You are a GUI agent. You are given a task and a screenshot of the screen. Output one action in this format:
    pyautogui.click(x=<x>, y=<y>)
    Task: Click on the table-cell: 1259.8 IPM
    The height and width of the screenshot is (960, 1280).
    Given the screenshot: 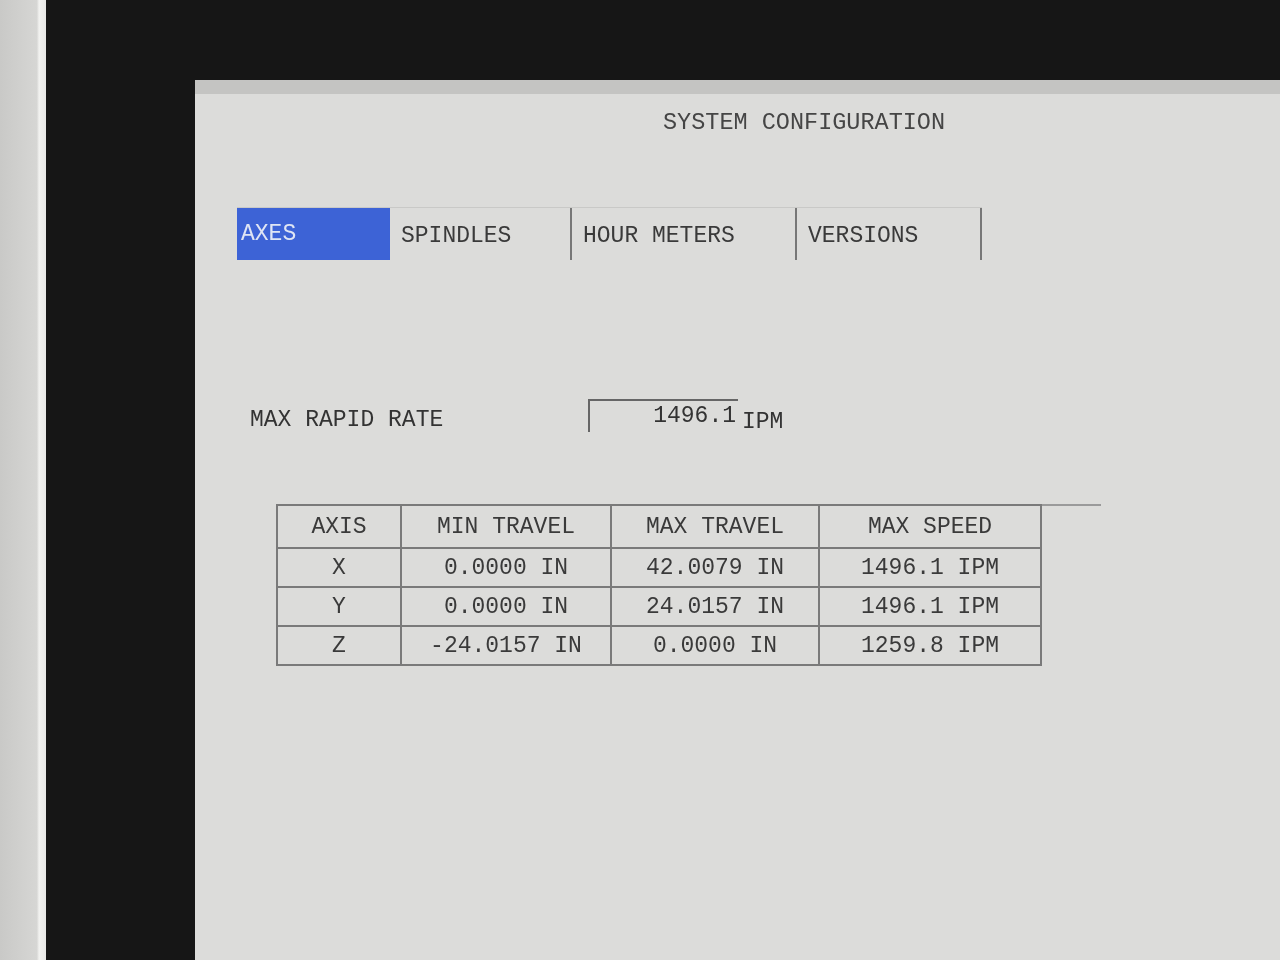 What is the action you would take?
    pyautogui.click(x=930, y=645)
    